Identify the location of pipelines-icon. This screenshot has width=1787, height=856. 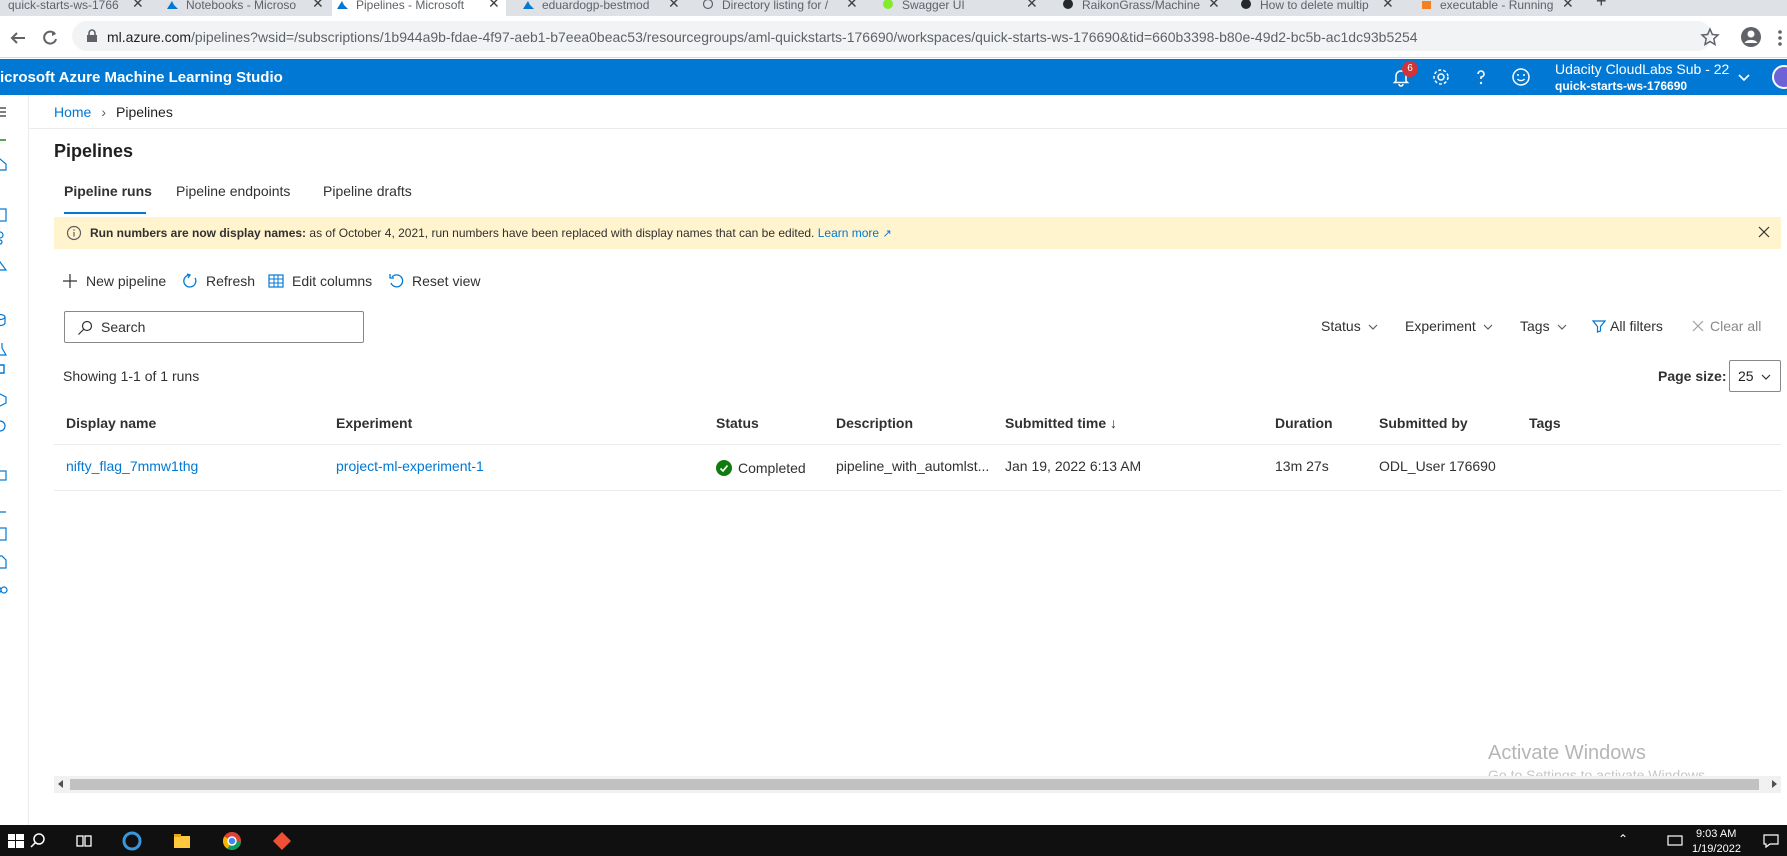
(4, 369).